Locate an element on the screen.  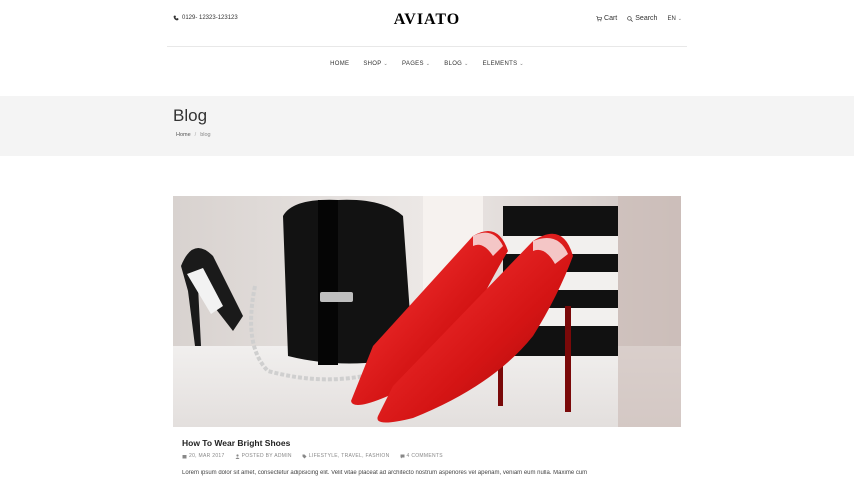
main-nav: HOME SHOP ⌄ PAGES ⌄ BLOG ⌄ ELEMENTS ⌄ is located at coordinates (427, 64).